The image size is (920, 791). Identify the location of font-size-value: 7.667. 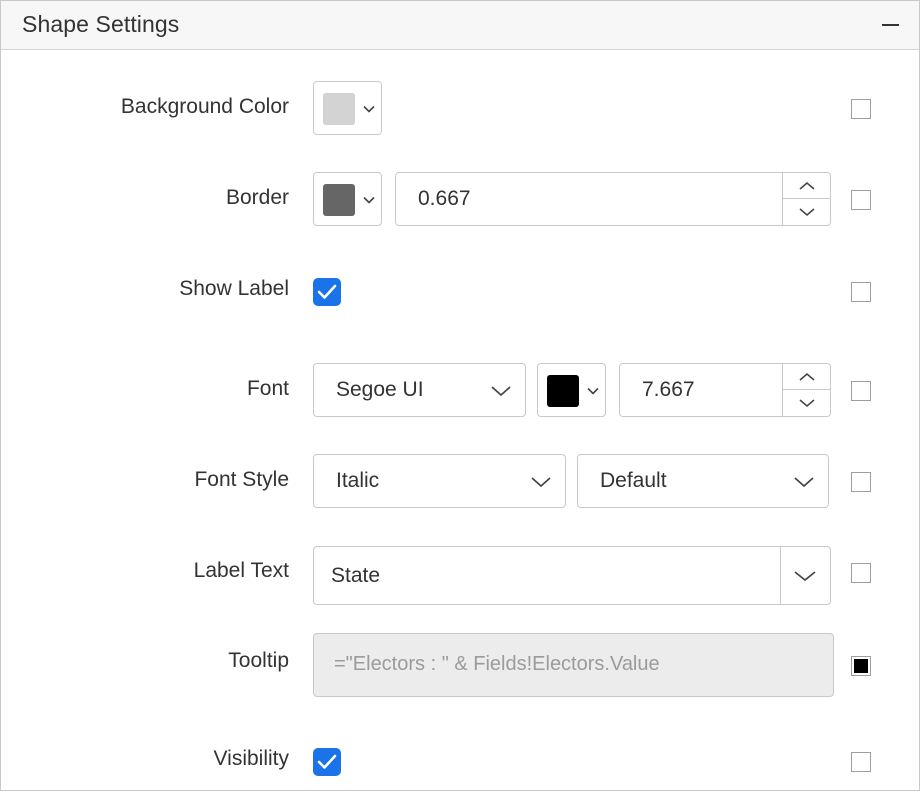
(668, 389).